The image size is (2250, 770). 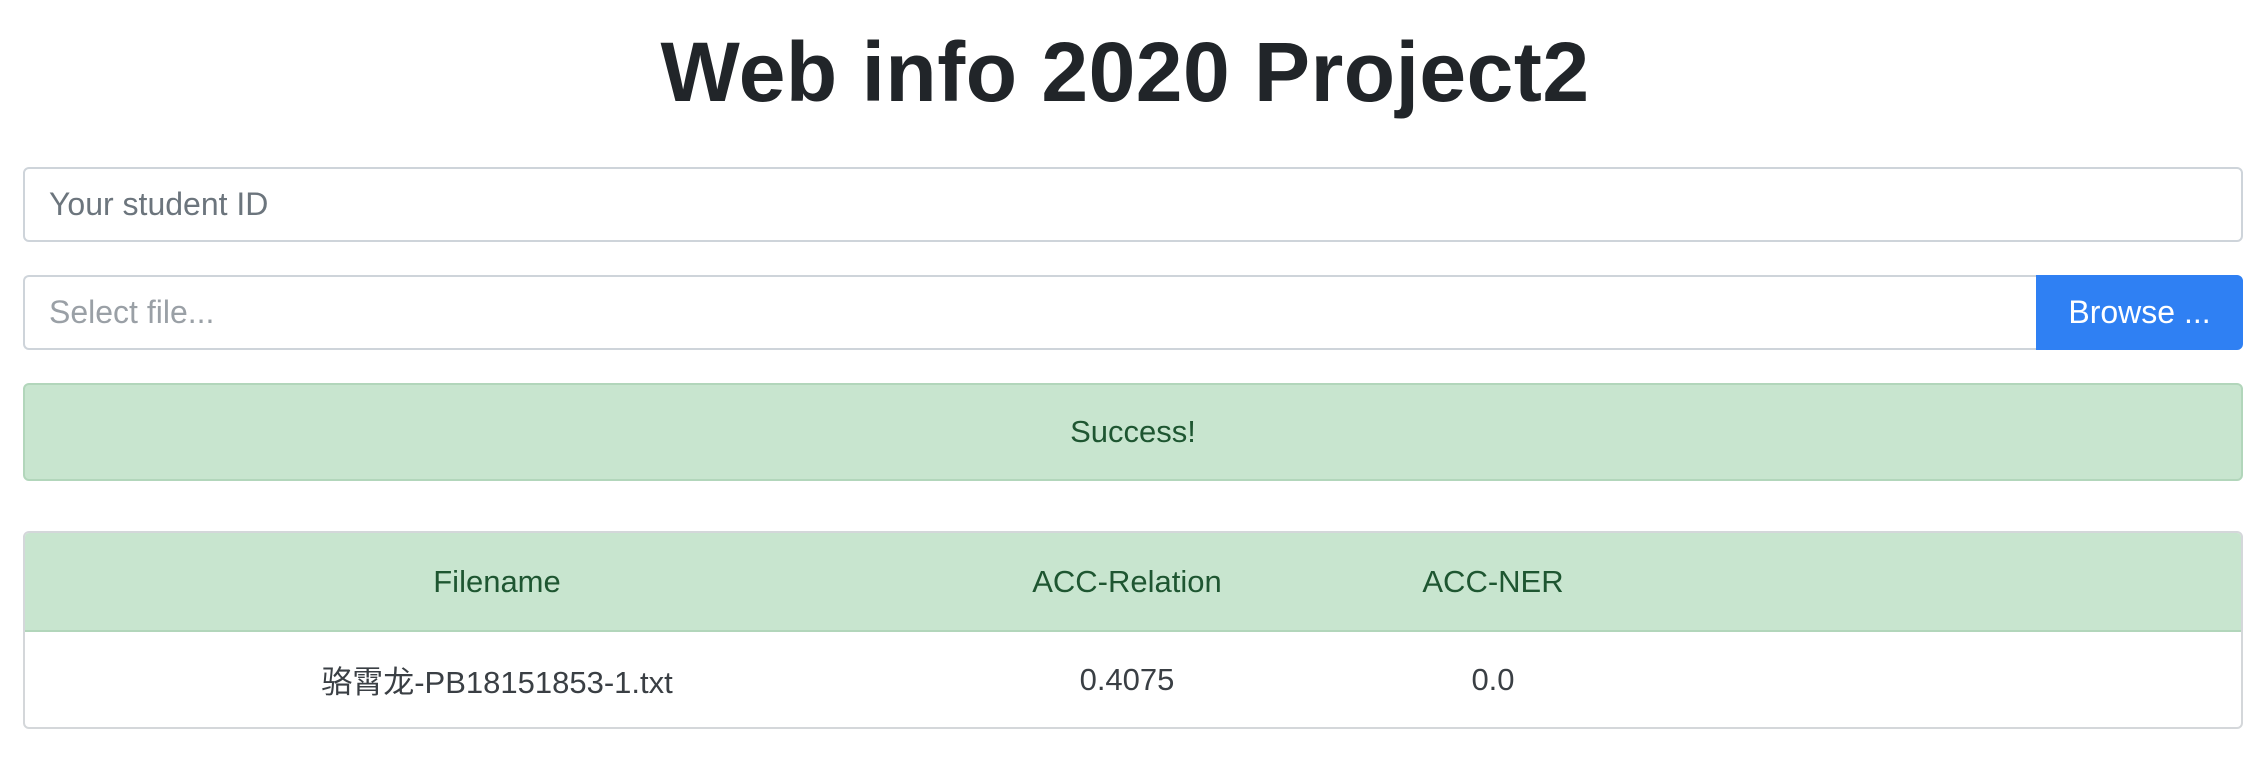 What do you see at coordinates (1127, 679) in the screenshot?
I see `cell-acc-relation: 0.4075` at bounding box center [1127, 679].